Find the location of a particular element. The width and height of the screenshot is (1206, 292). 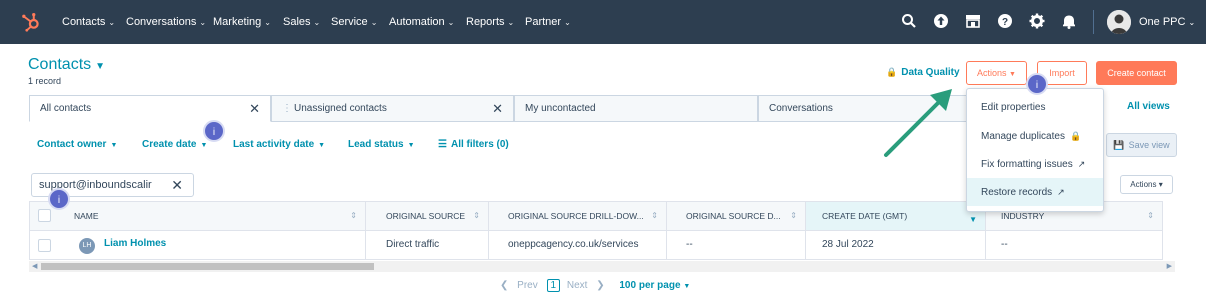

column-header-name: NAME ⇕ is located at coordinates (198, 216).